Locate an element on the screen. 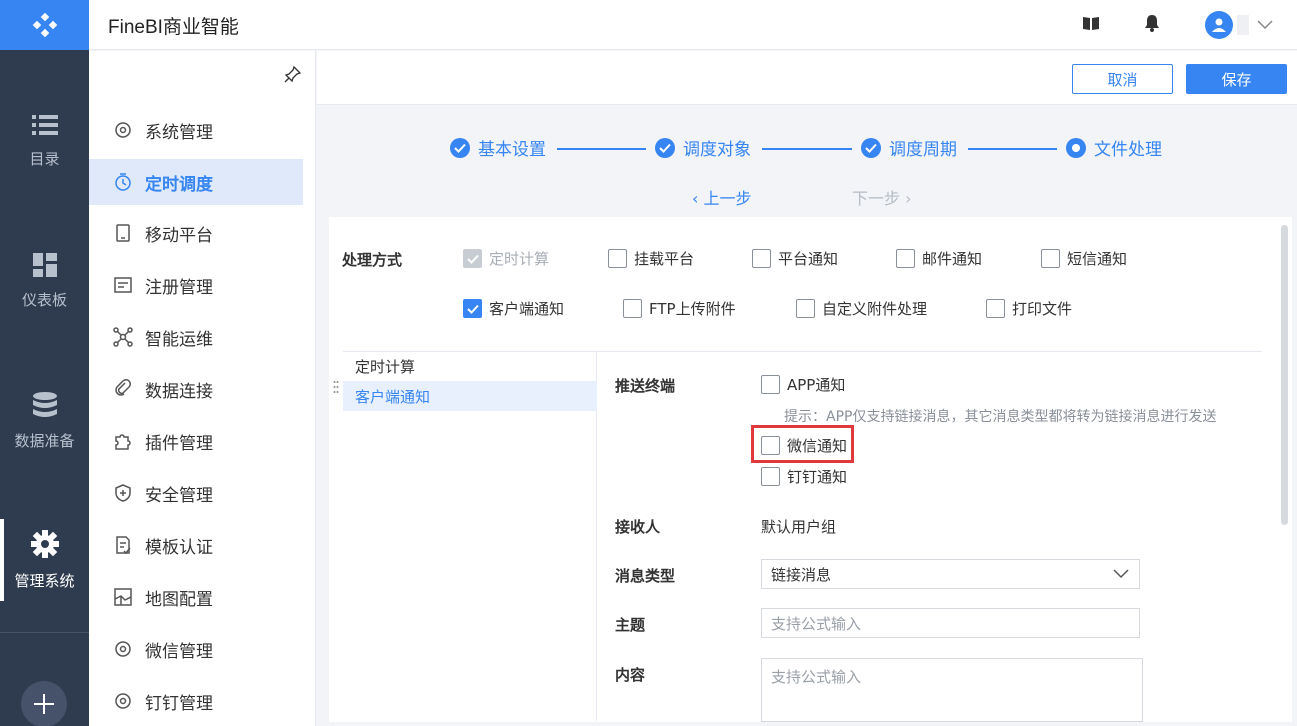 The image size is (1297, 726). pin-icon is located at coordinates (293, 76).